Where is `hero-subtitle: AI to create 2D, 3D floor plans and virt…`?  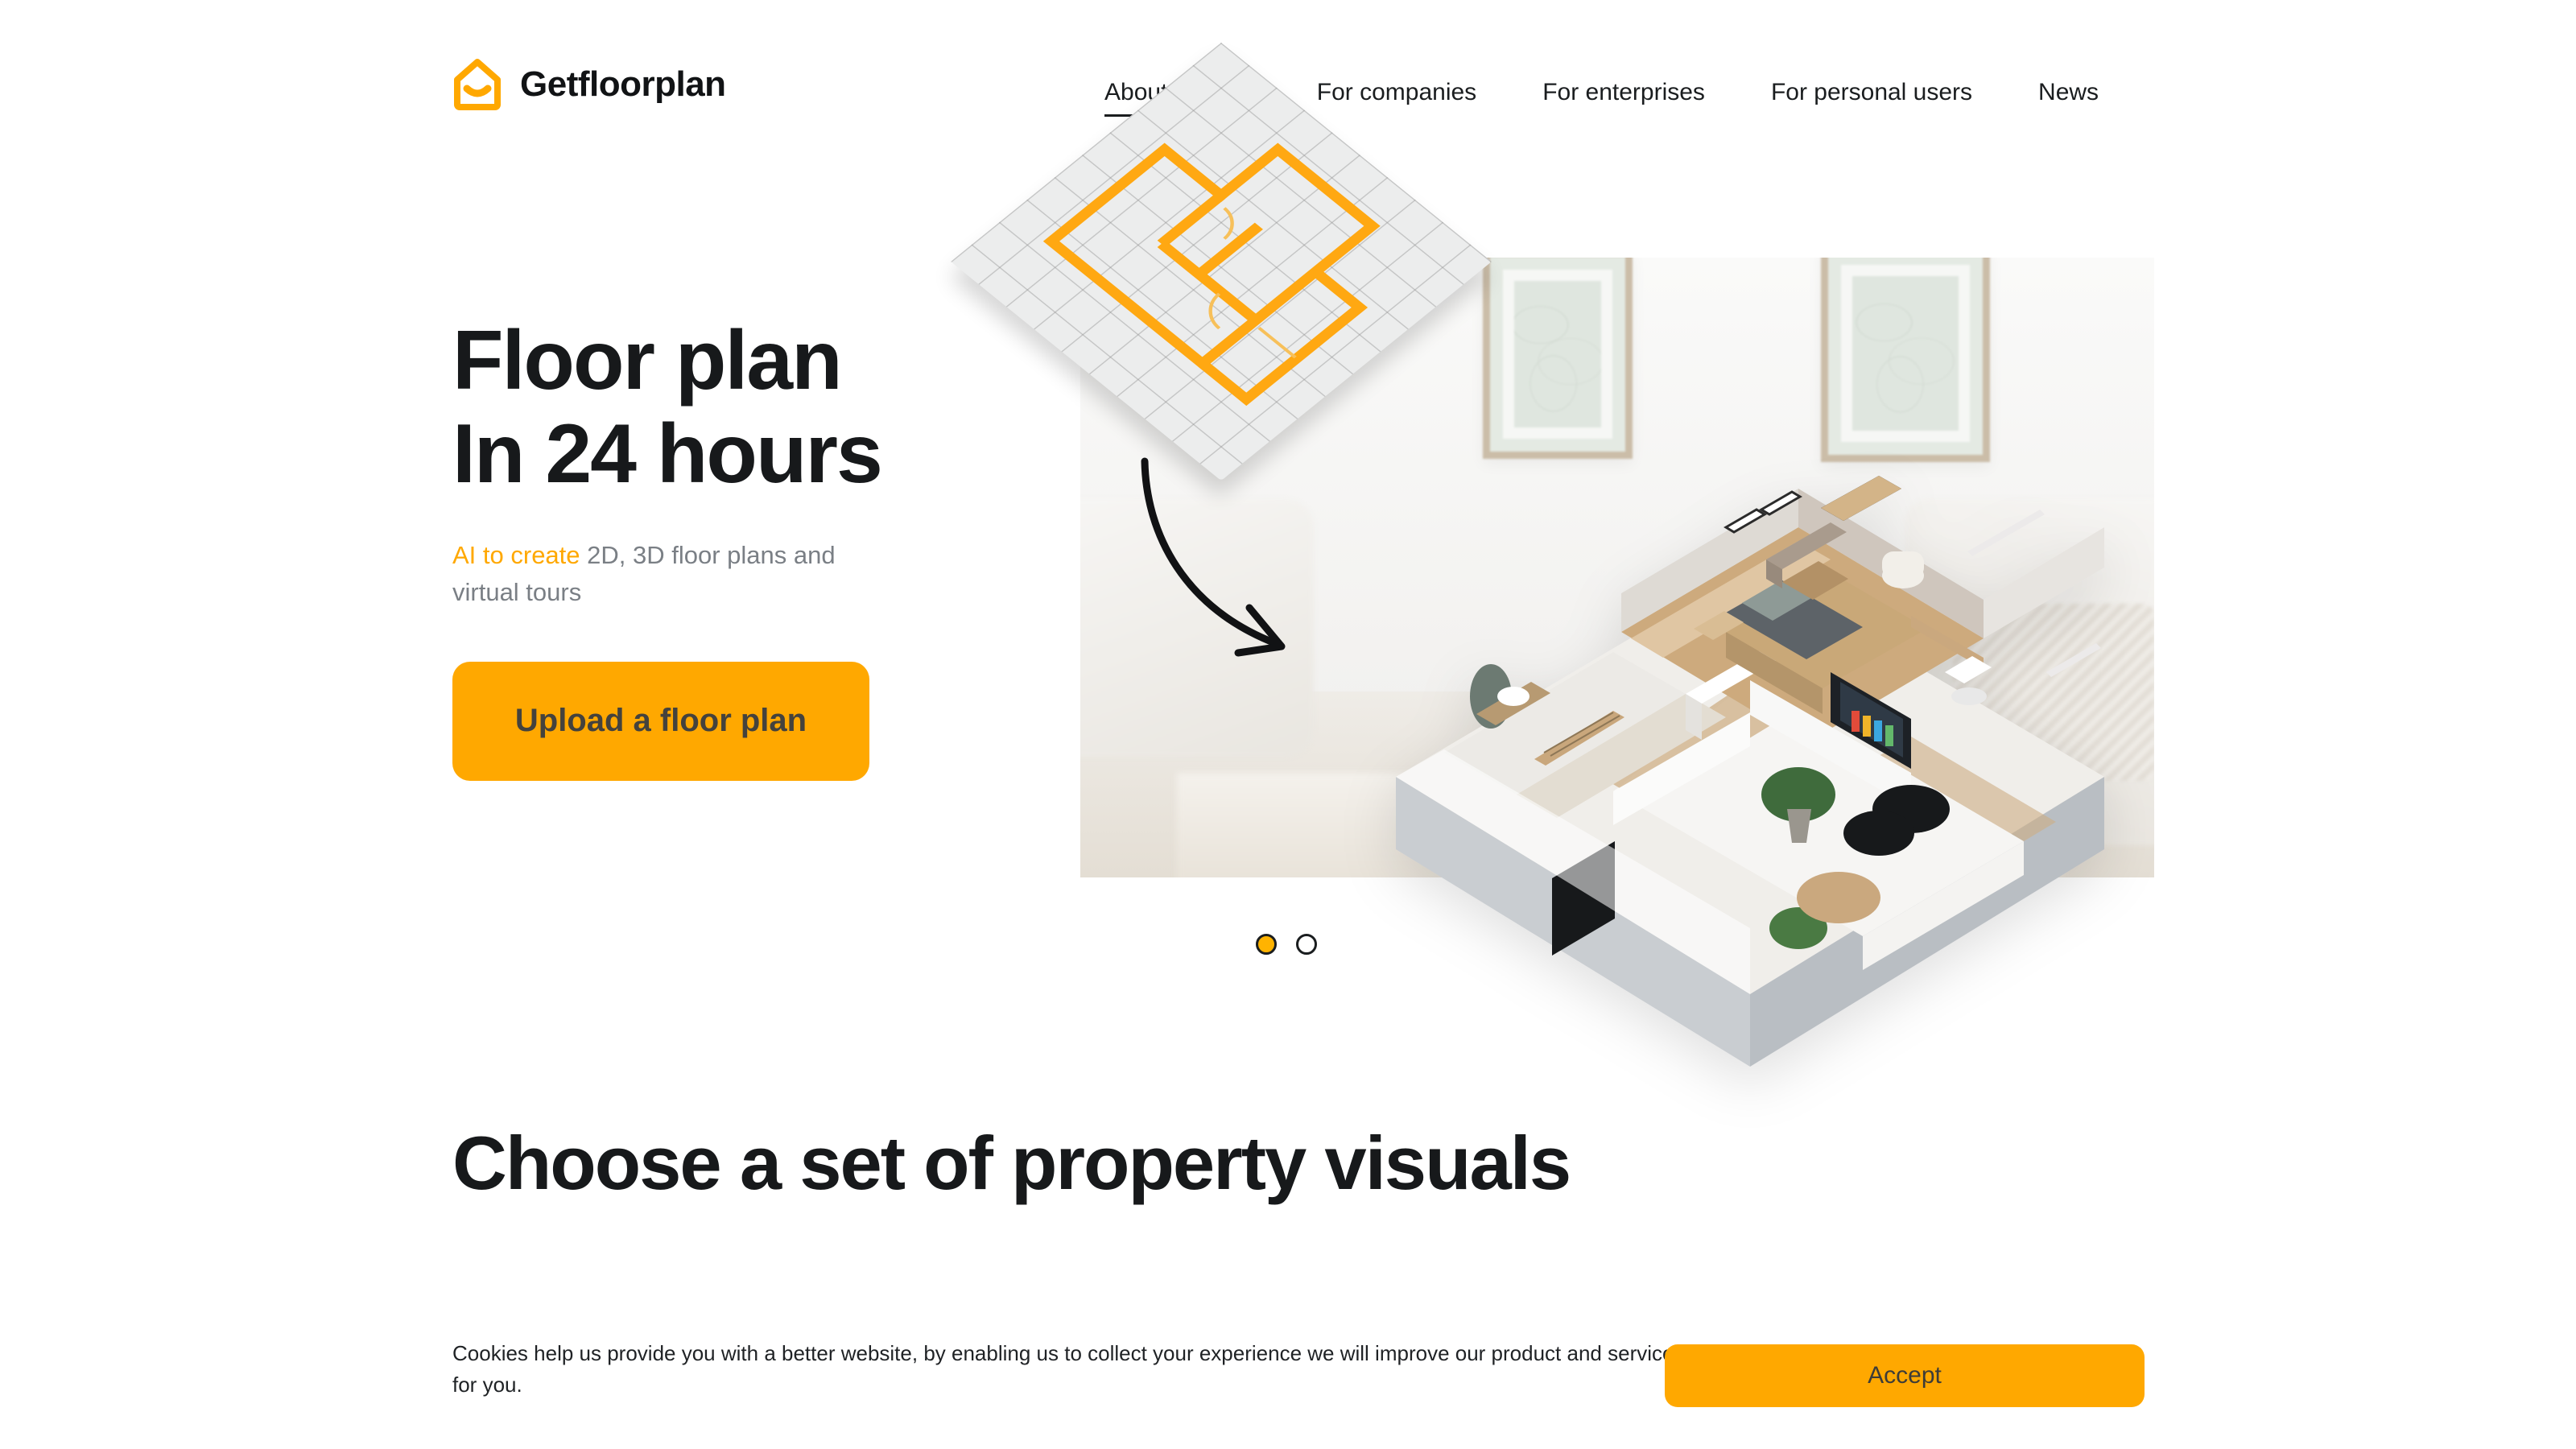 hero-subtitle: AI to create 2D, 3D floor plans and virt… is located at coordinates (661, 574).